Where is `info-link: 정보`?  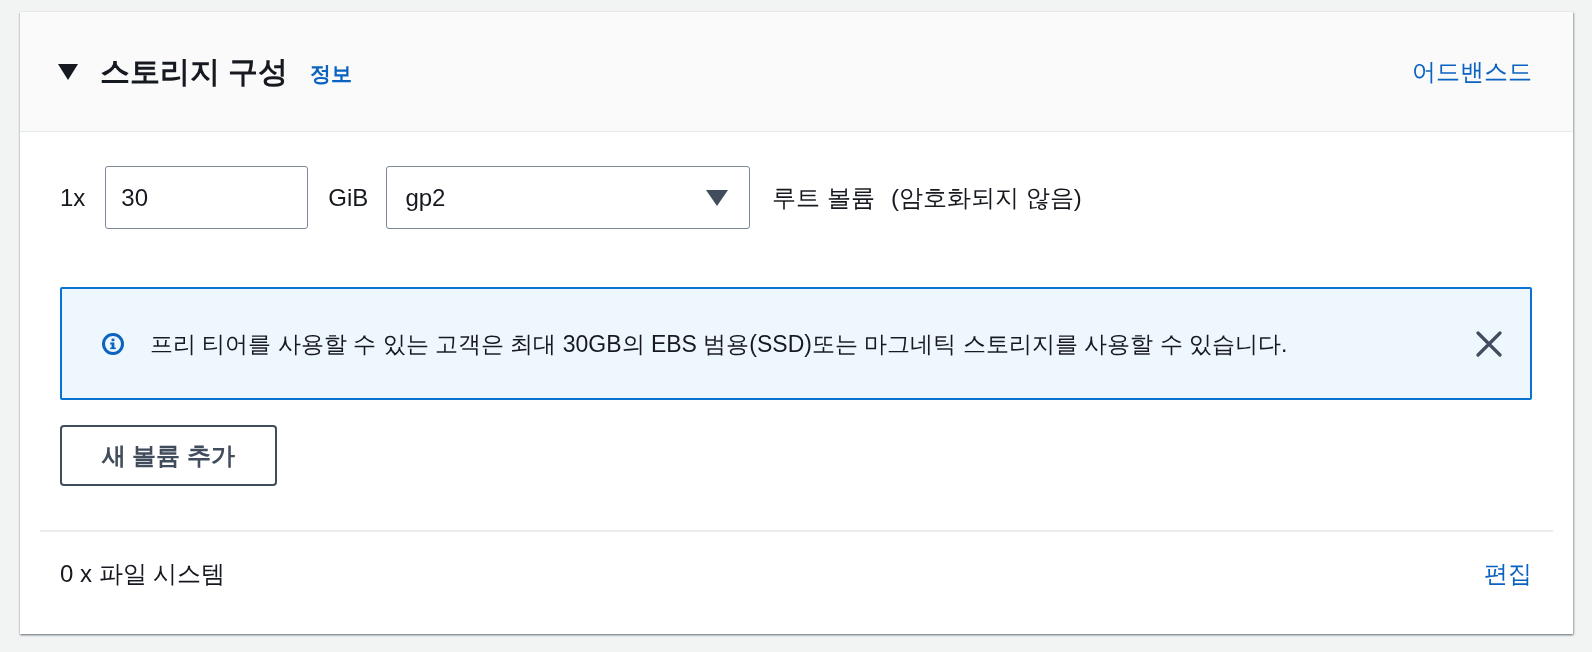
info-link: 정보 is located at coordinates (331, 73).